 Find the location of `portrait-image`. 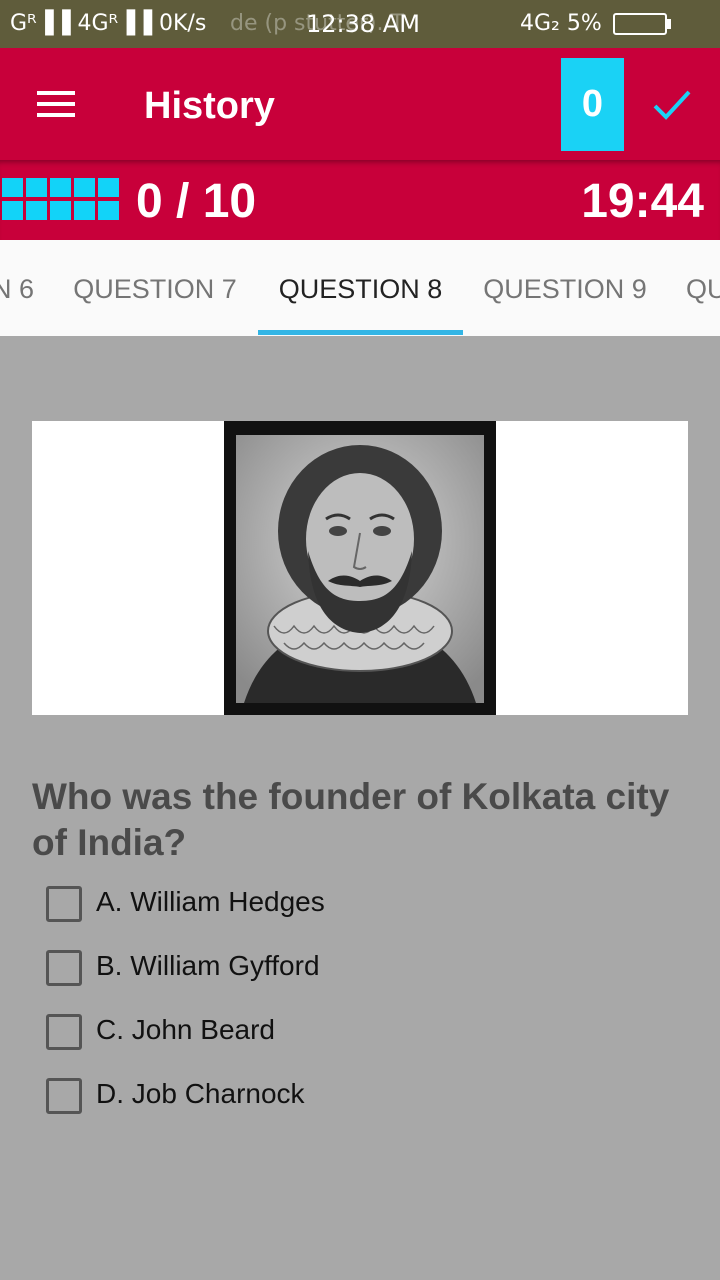

portrait-image is located at coordinates (360, 568).